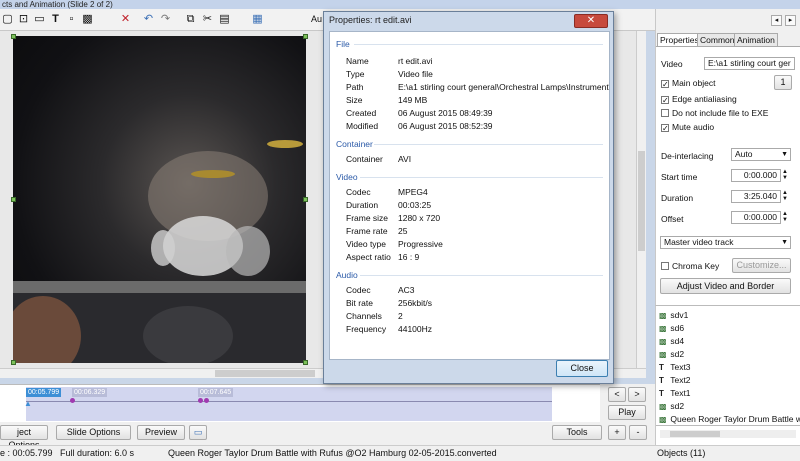 This screenshot has width=800, height=461. I want to click on tab-common: Common, so click(717, 39).